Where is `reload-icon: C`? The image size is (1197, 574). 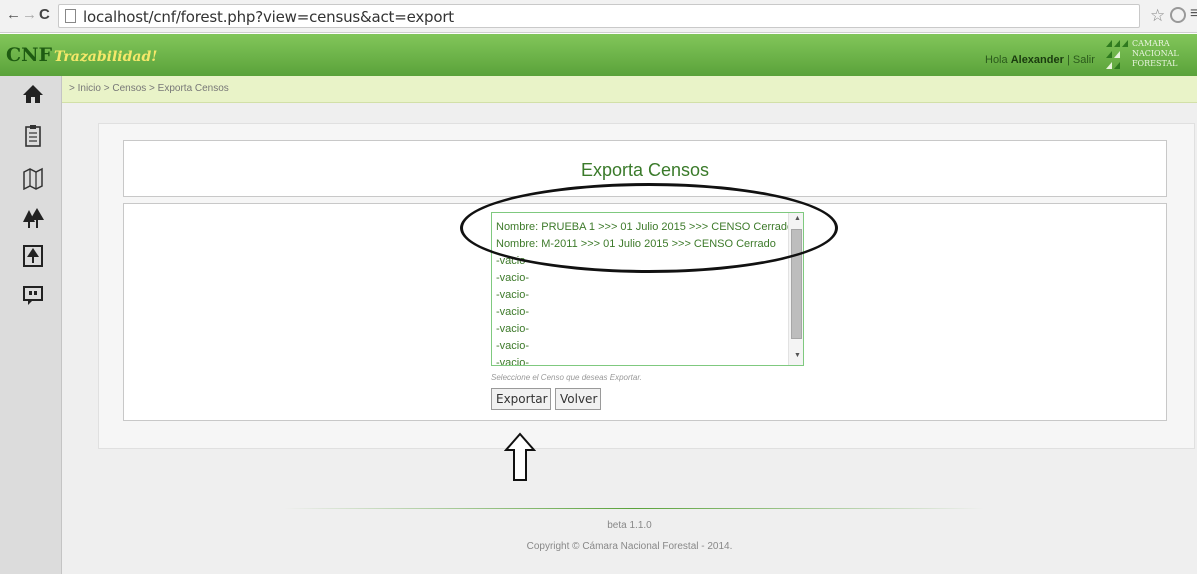
reload-icon: C is located at coordinates (44, 14).